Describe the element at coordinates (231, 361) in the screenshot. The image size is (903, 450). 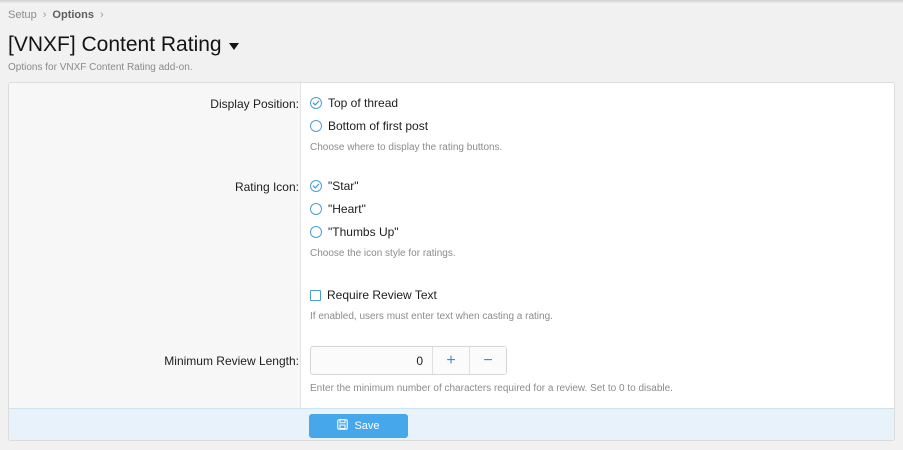
I see `min-review-length-label: Minimum Review Length:` at that location.